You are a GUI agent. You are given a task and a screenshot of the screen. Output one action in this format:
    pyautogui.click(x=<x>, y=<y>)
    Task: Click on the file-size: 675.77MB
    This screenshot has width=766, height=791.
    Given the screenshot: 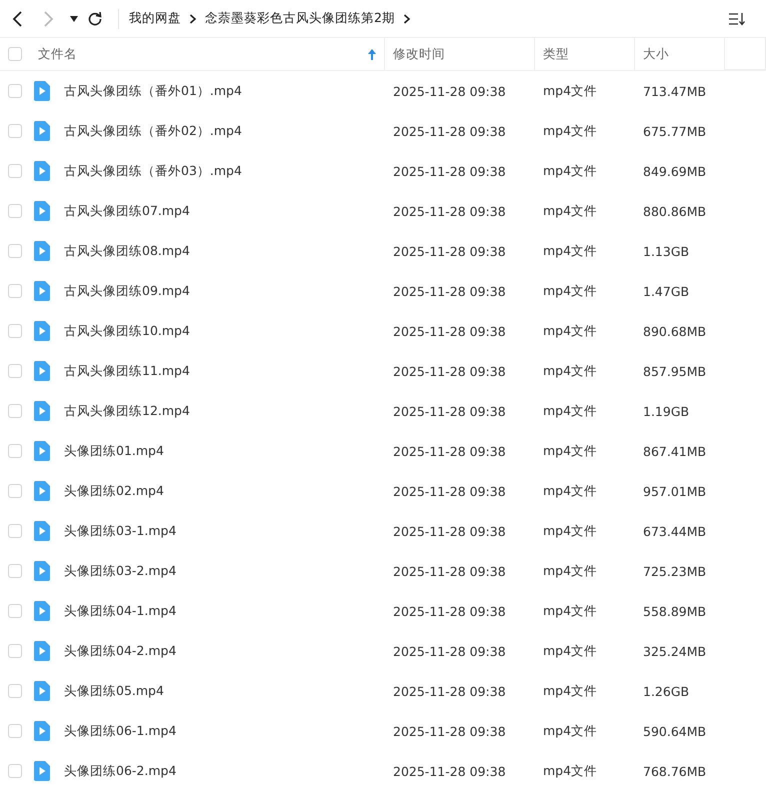 What is the action you would take?
    pyautogui.click(x=674, y=131)
    